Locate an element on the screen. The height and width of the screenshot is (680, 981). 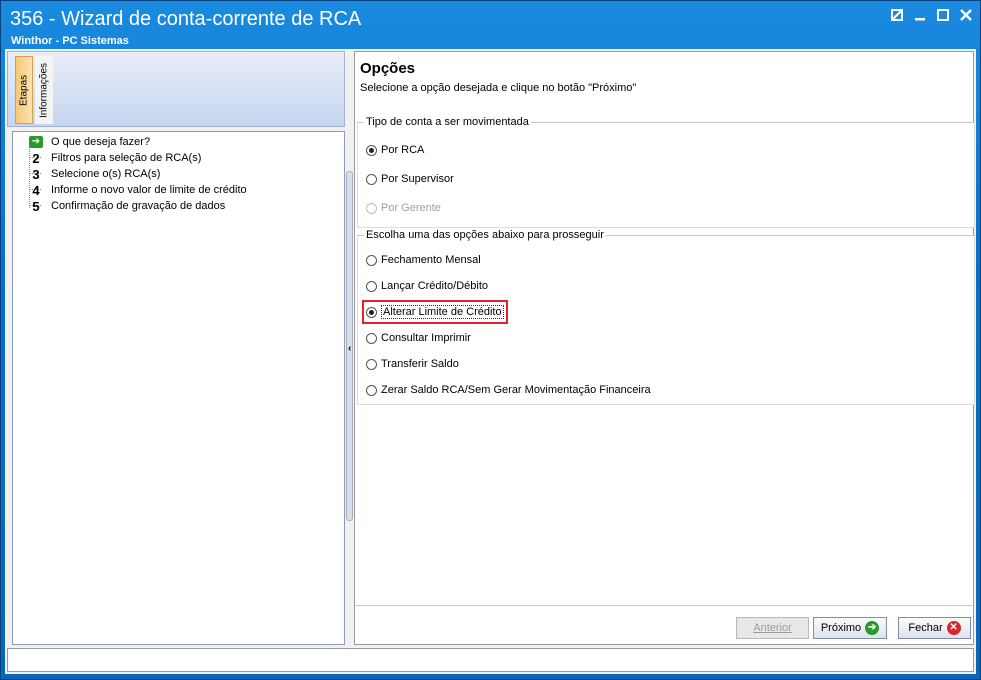
step-label: Confirmação de gravação de dados is located at coordinates (138, 206).